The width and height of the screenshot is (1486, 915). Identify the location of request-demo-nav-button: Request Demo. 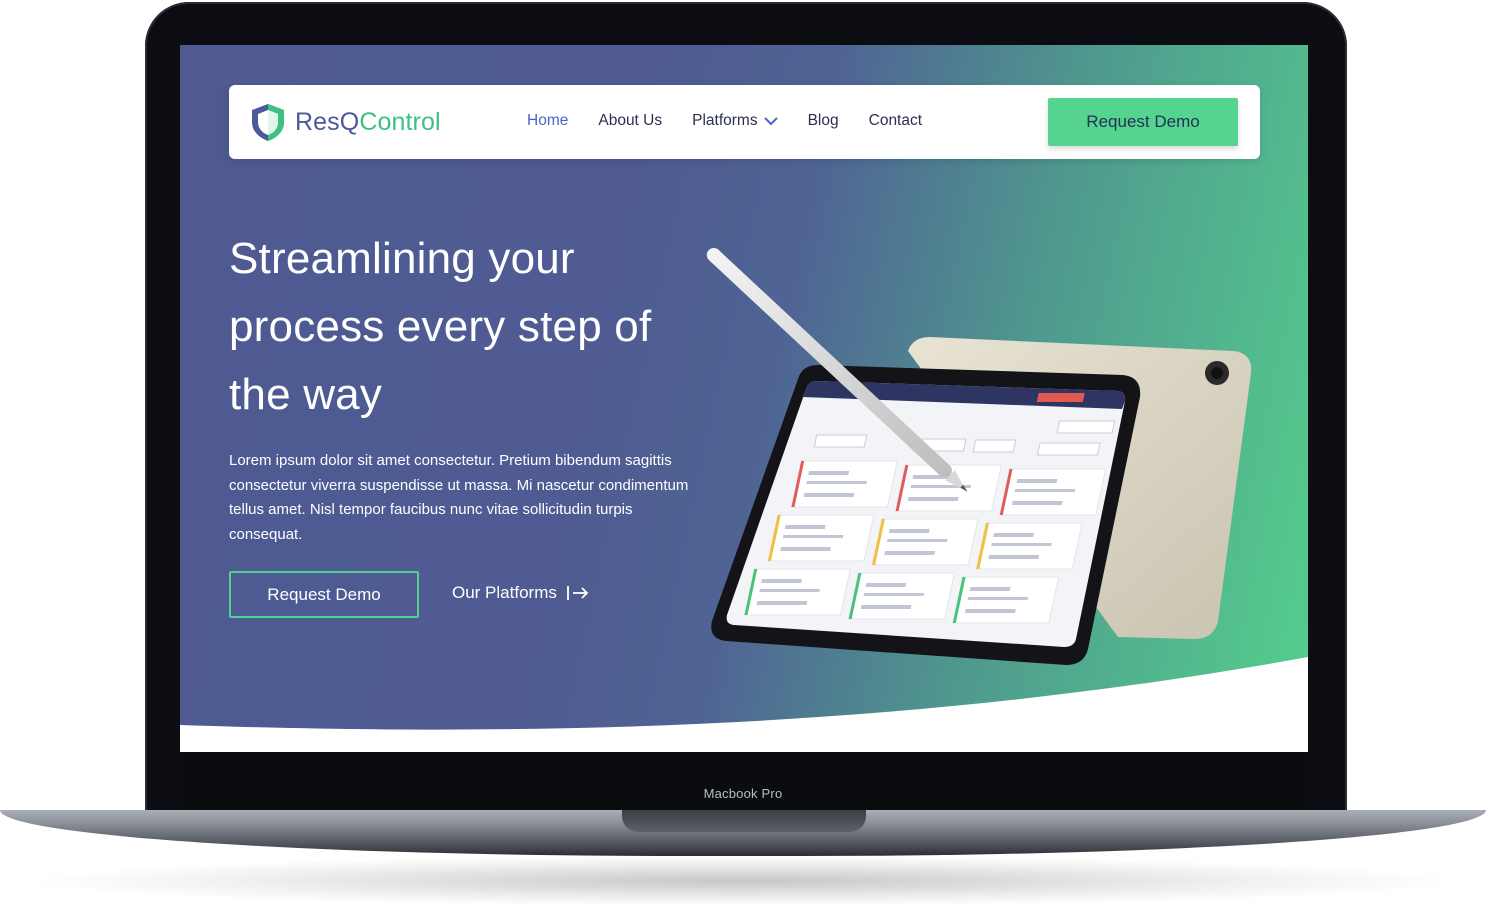
(1143, 122).